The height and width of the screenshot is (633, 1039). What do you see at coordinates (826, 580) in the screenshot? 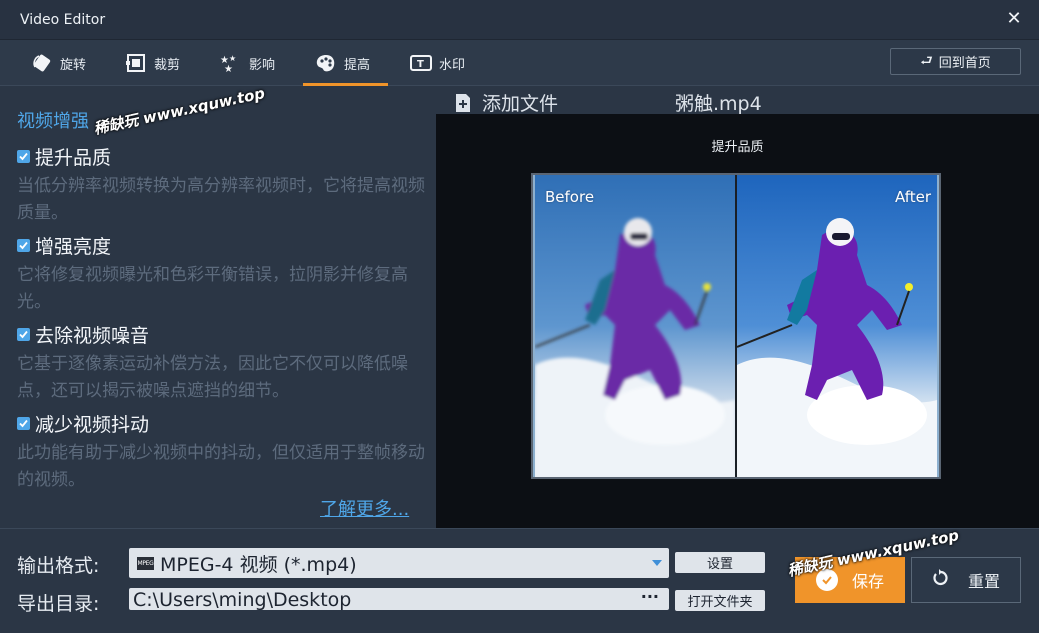
I see `check-icon` at bounding box center [826, 580].